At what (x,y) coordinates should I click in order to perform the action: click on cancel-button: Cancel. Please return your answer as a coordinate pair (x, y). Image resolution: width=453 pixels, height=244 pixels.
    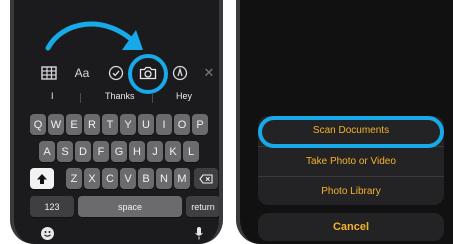
    Looking at the image, I should click on (351, 227).